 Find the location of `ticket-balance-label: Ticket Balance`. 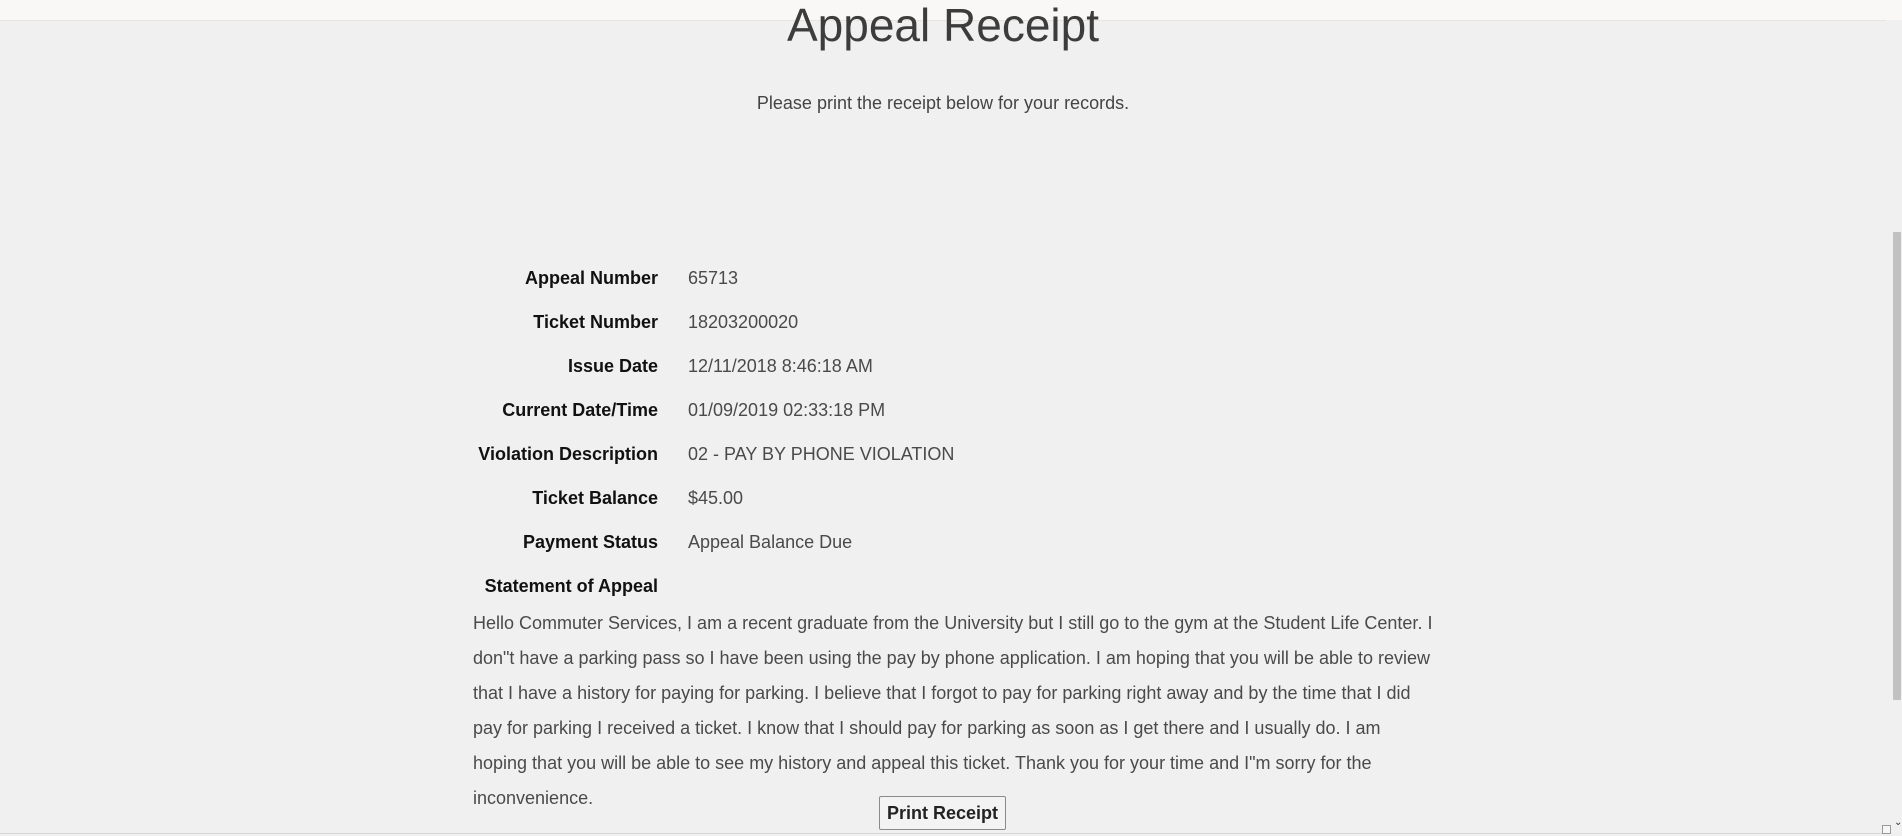

ticket-balance-label: Ticket Balance is located at coordinates (595, 497).